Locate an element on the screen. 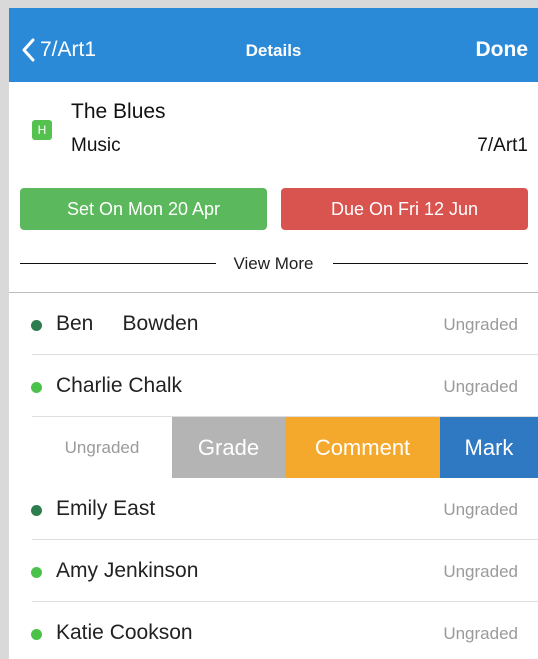 The image size is (538, 659). view-more-link: View More is located at coordinates (273, 264).